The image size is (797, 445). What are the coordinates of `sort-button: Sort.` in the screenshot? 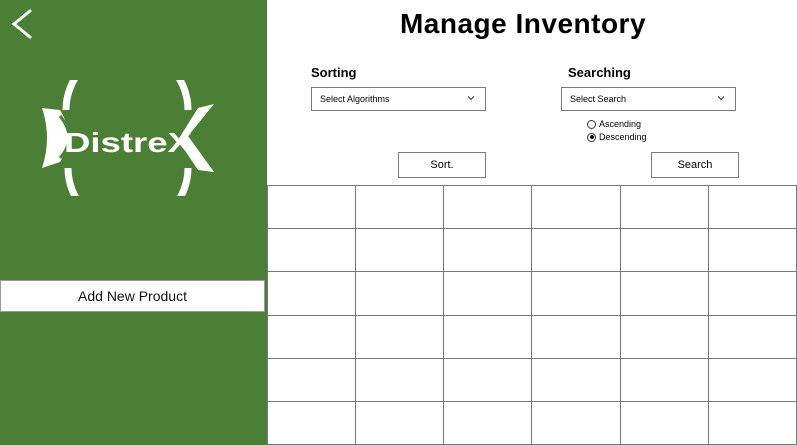 It's located at (442, 165).